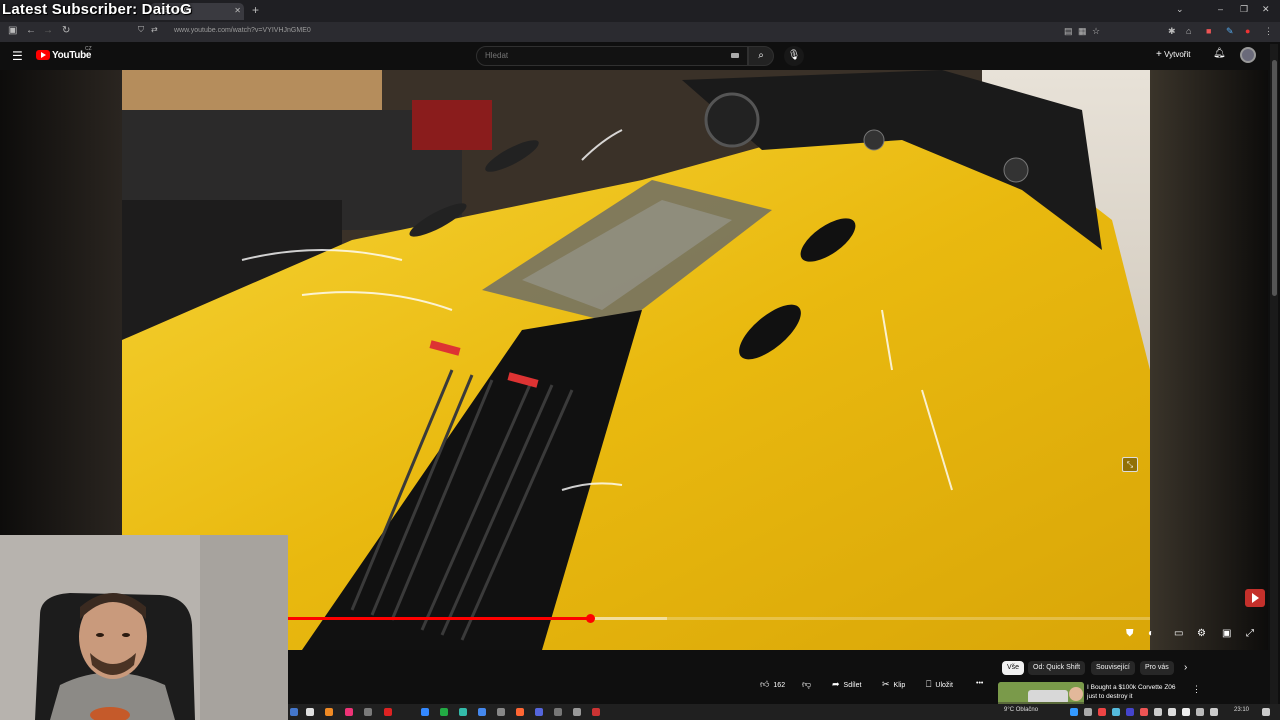 The image size is (1280, 720). What do you see at coordinates (1220, 9) in the screenshot?
I see `minimize-icon: –` at bounding box center [1220, 9].